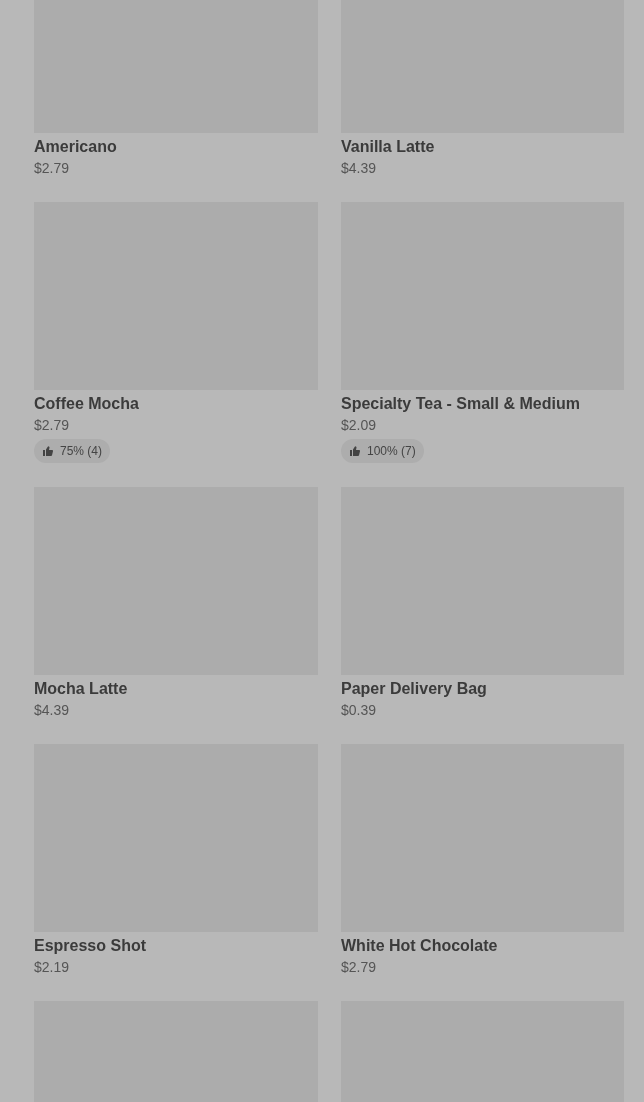 This screenshot has width=644, height=1102. Describe the element at coordinates (176, 404) in the screenshot. I see `product-name: Coffee Mocha` at that location.